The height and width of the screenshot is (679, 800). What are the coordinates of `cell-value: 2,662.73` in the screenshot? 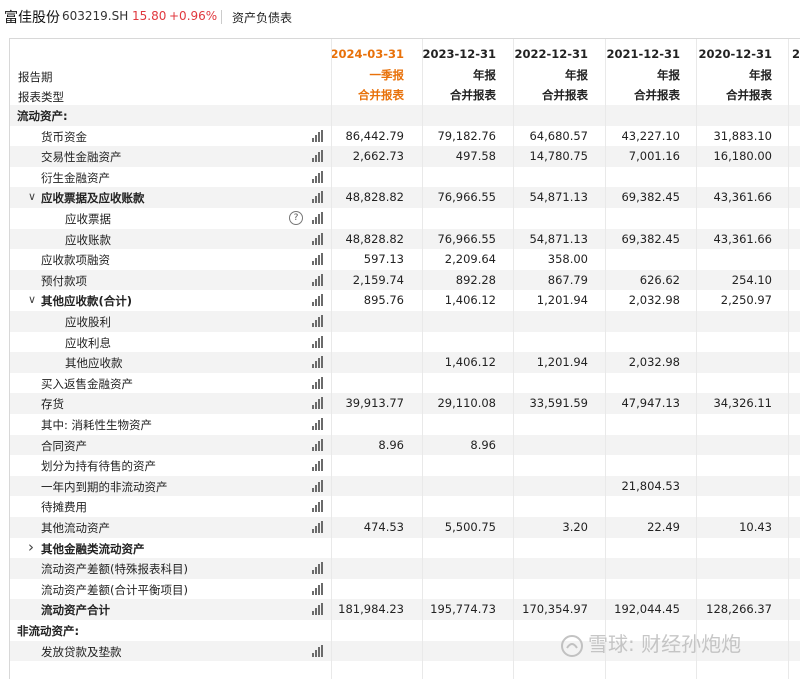 It's located at (378, 156).